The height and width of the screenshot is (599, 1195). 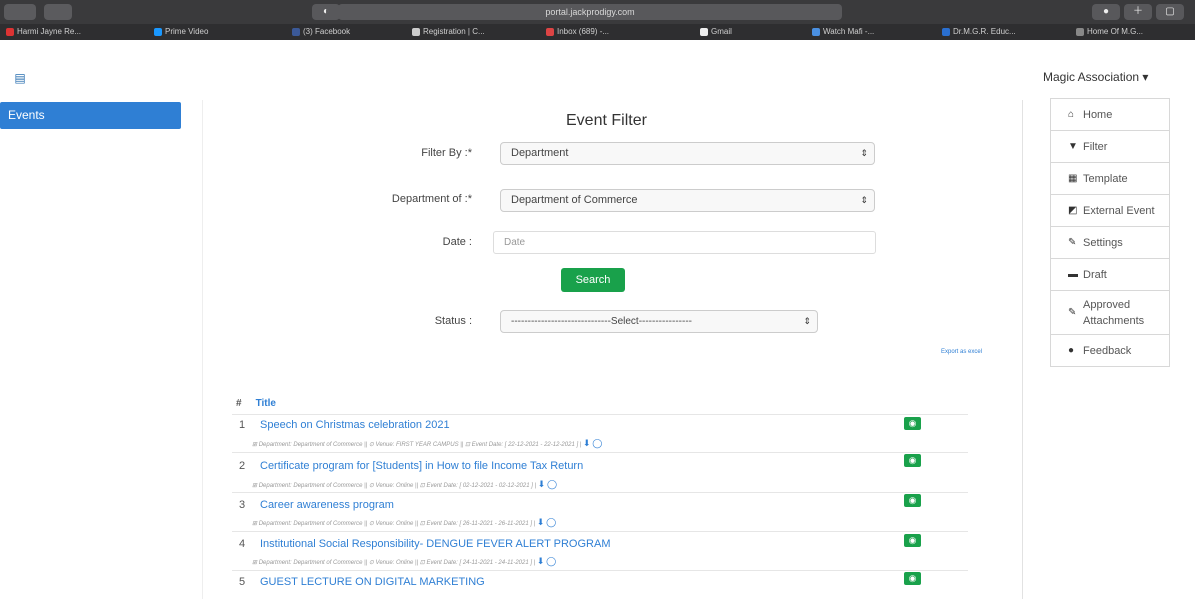 I want to click on filter-by-value: Department, so click(x=540, y=153).